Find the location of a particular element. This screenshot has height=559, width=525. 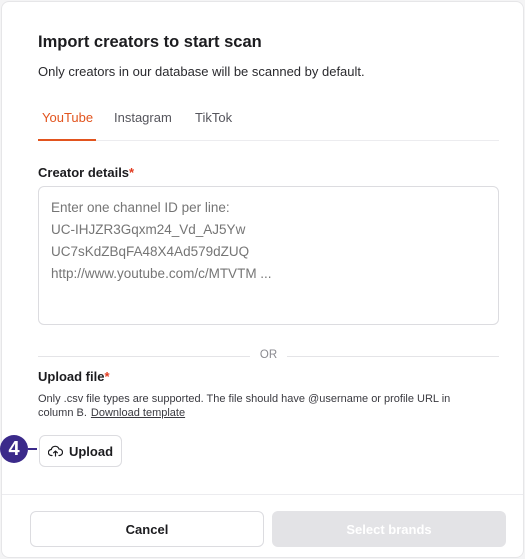

upload-button: Upload is located at coordinates (80, 451).